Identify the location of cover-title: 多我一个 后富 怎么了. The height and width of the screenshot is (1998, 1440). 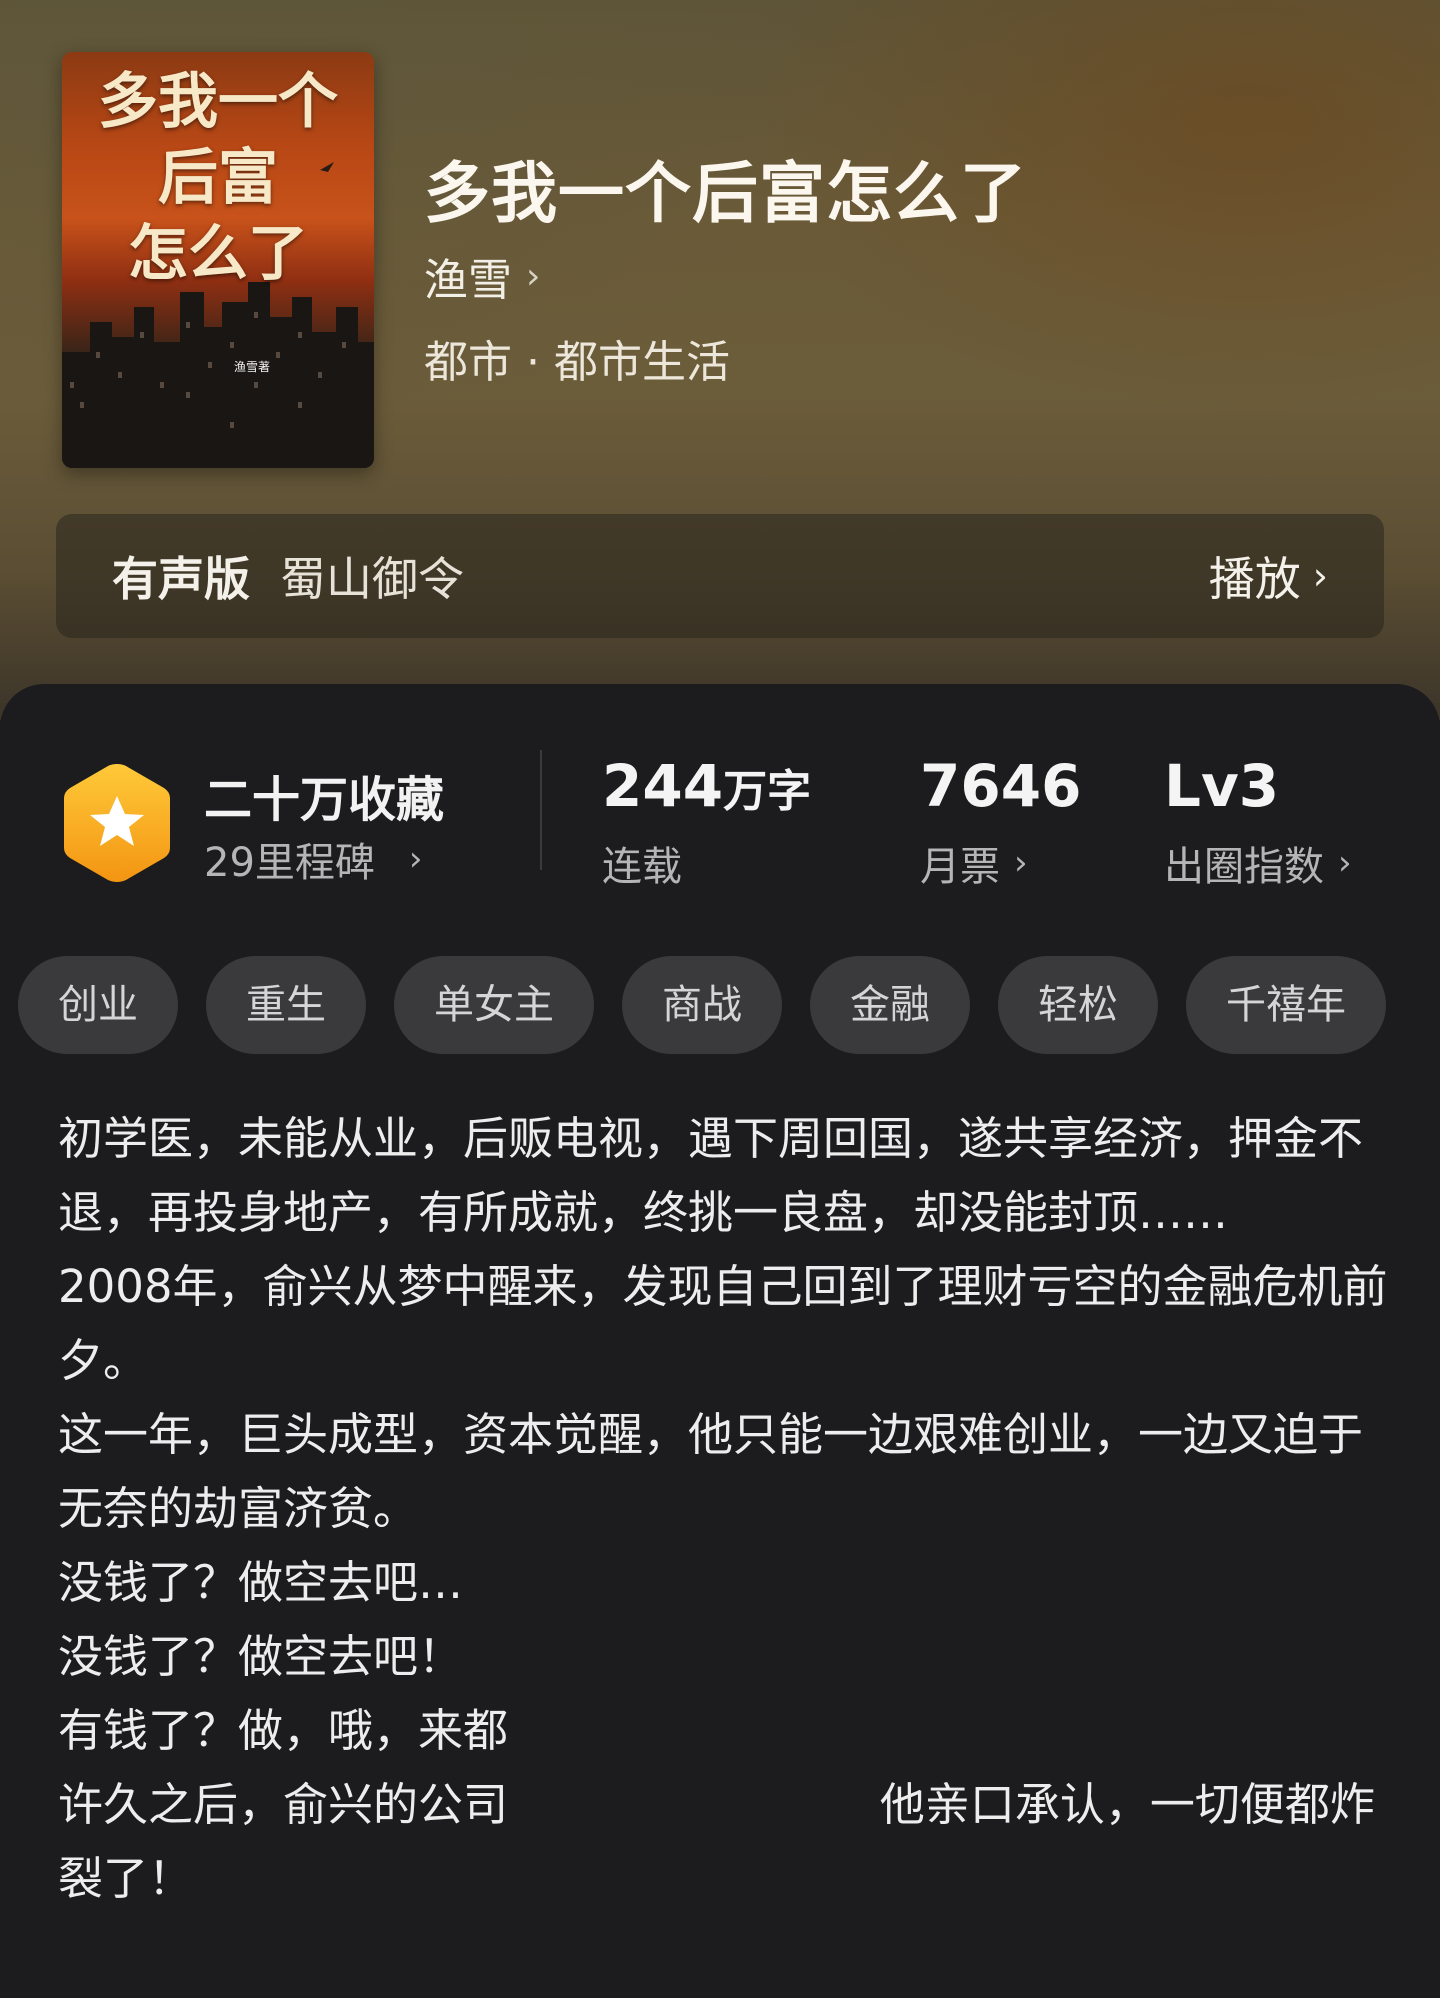
(218, 178).